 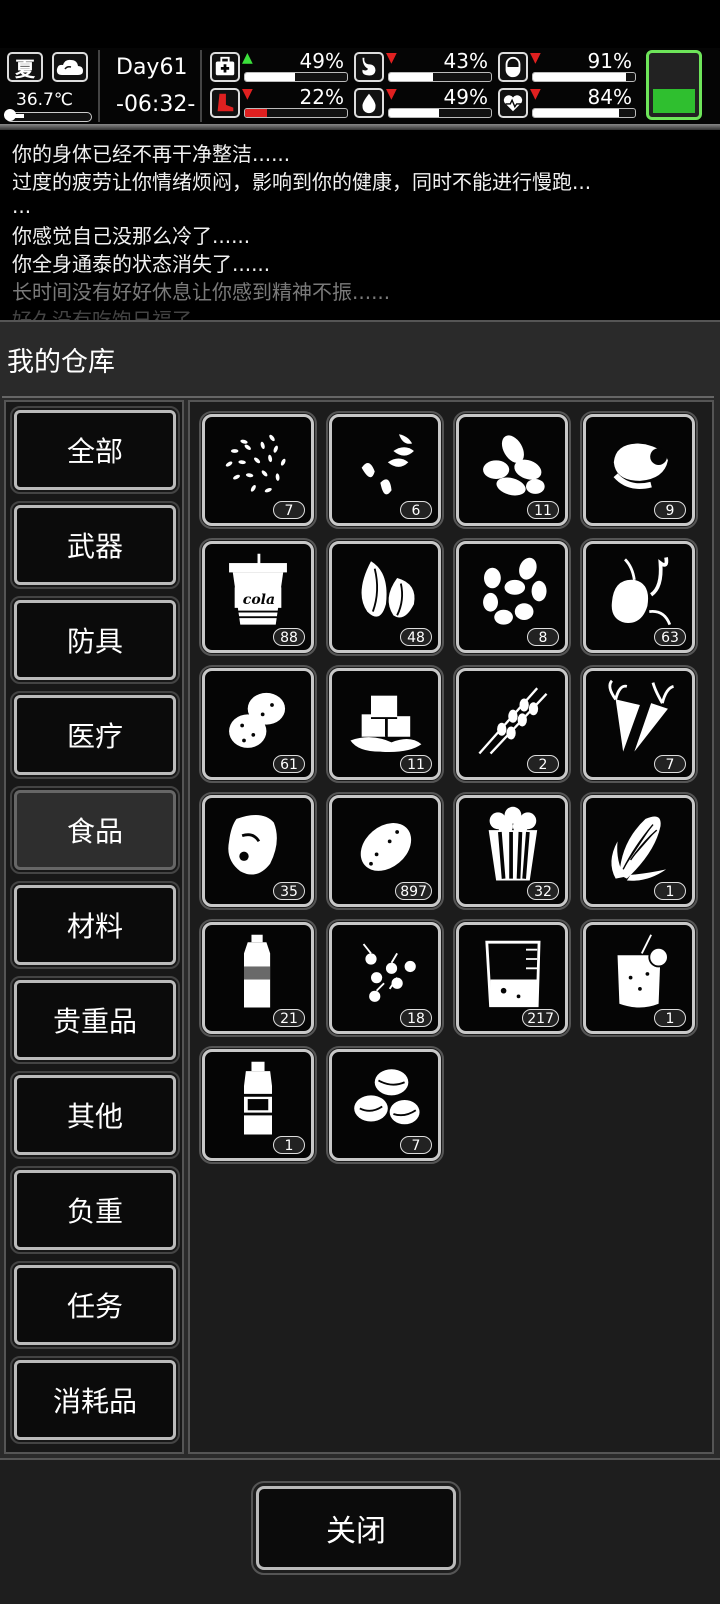 I want to click on item-count: 35, so click(x=289, y=891).